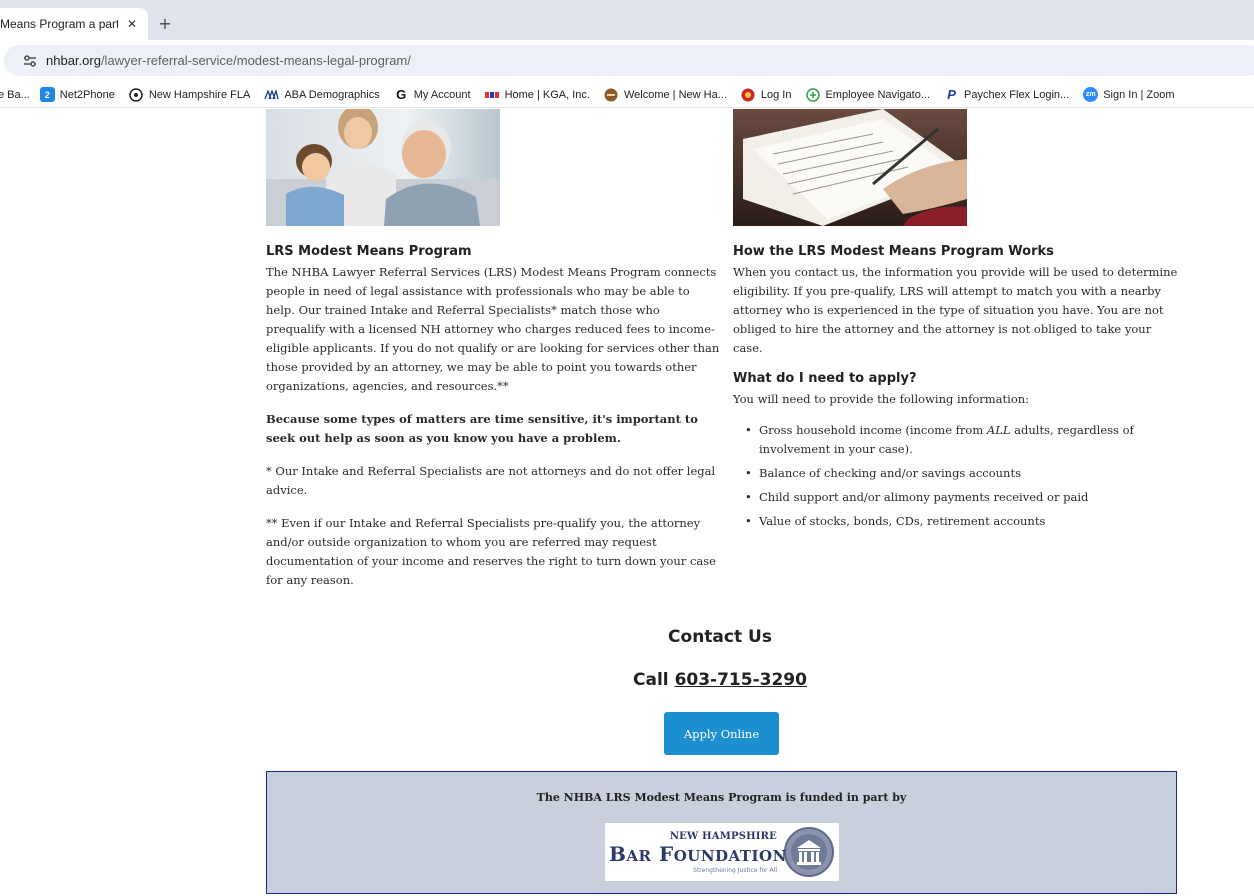 The height and width of the screenshot is (896, 1254). What do you see at coordinates (873, 430) in the screenshot?
I see `list-item-text: Gross household income (income from` at bounding box center [873, 430].